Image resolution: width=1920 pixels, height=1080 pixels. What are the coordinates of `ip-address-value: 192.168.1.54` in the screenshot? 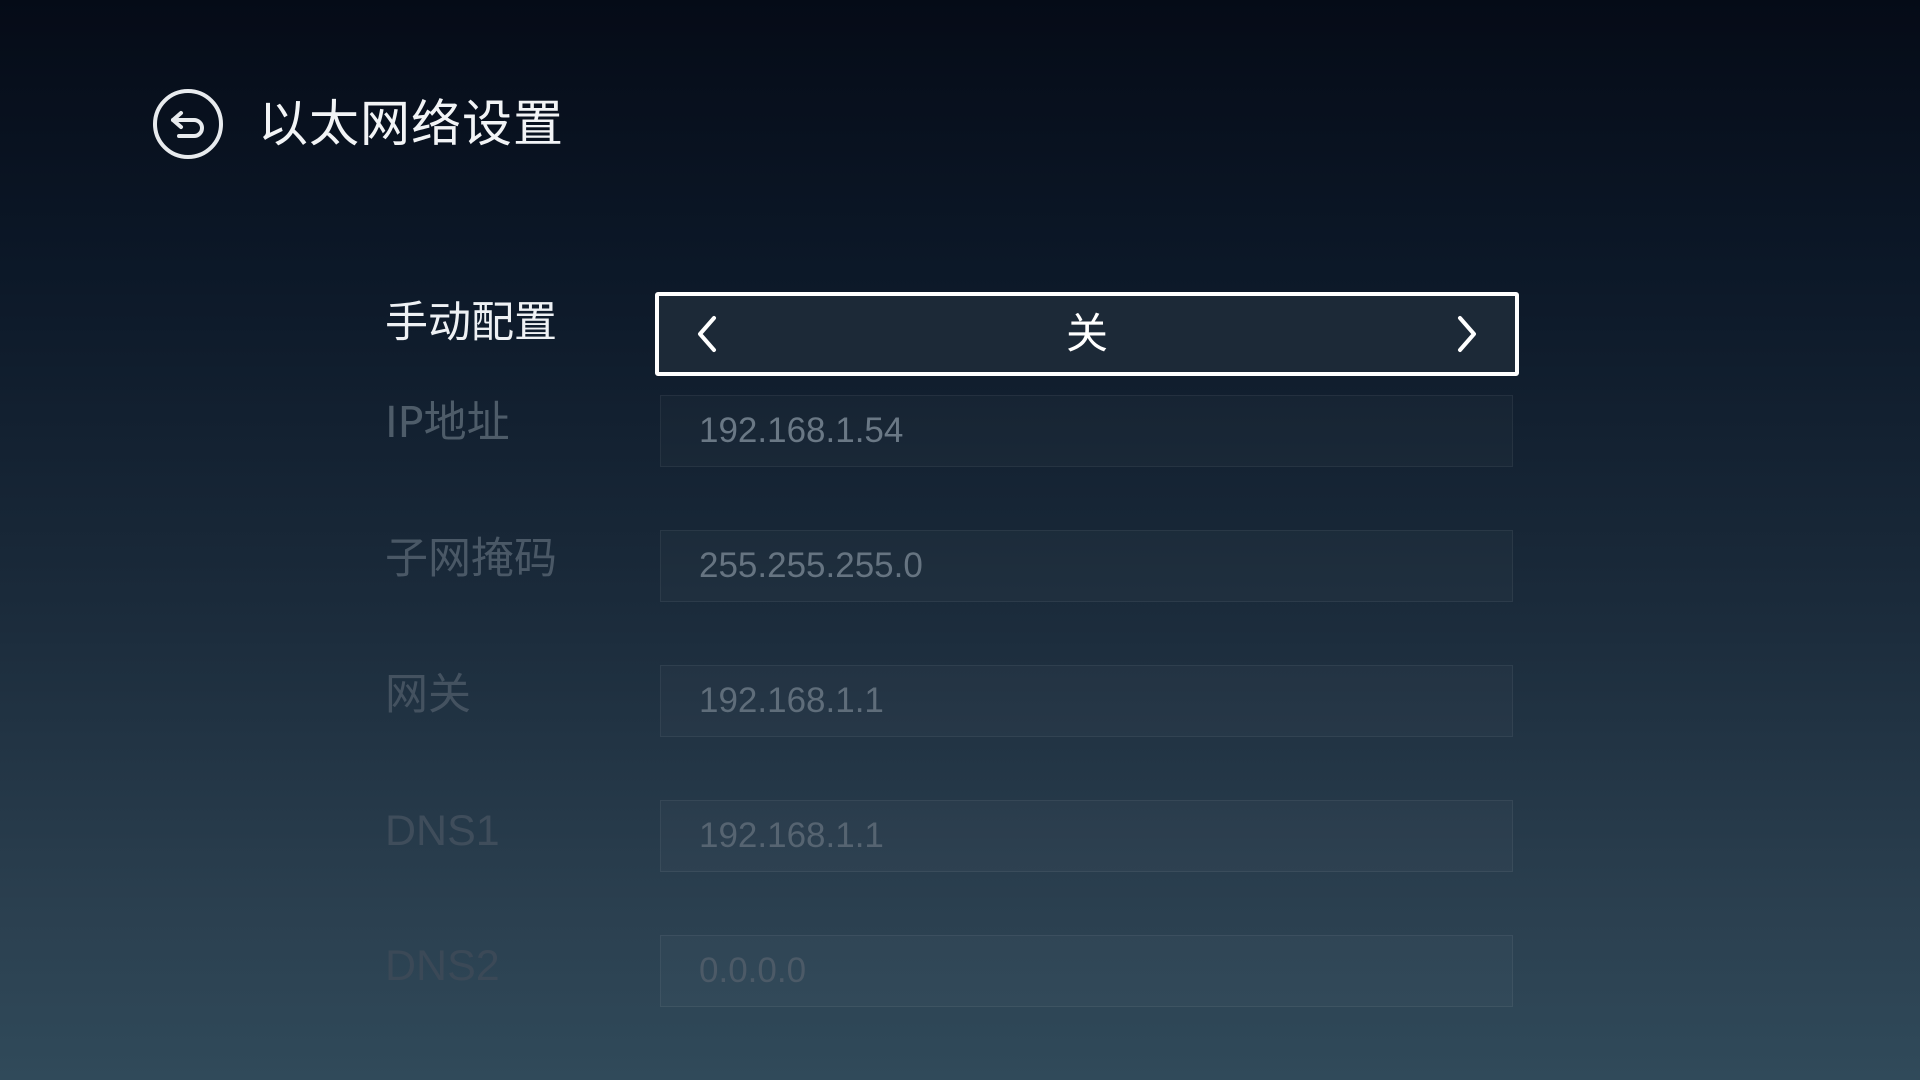 It's located at (801, 430).